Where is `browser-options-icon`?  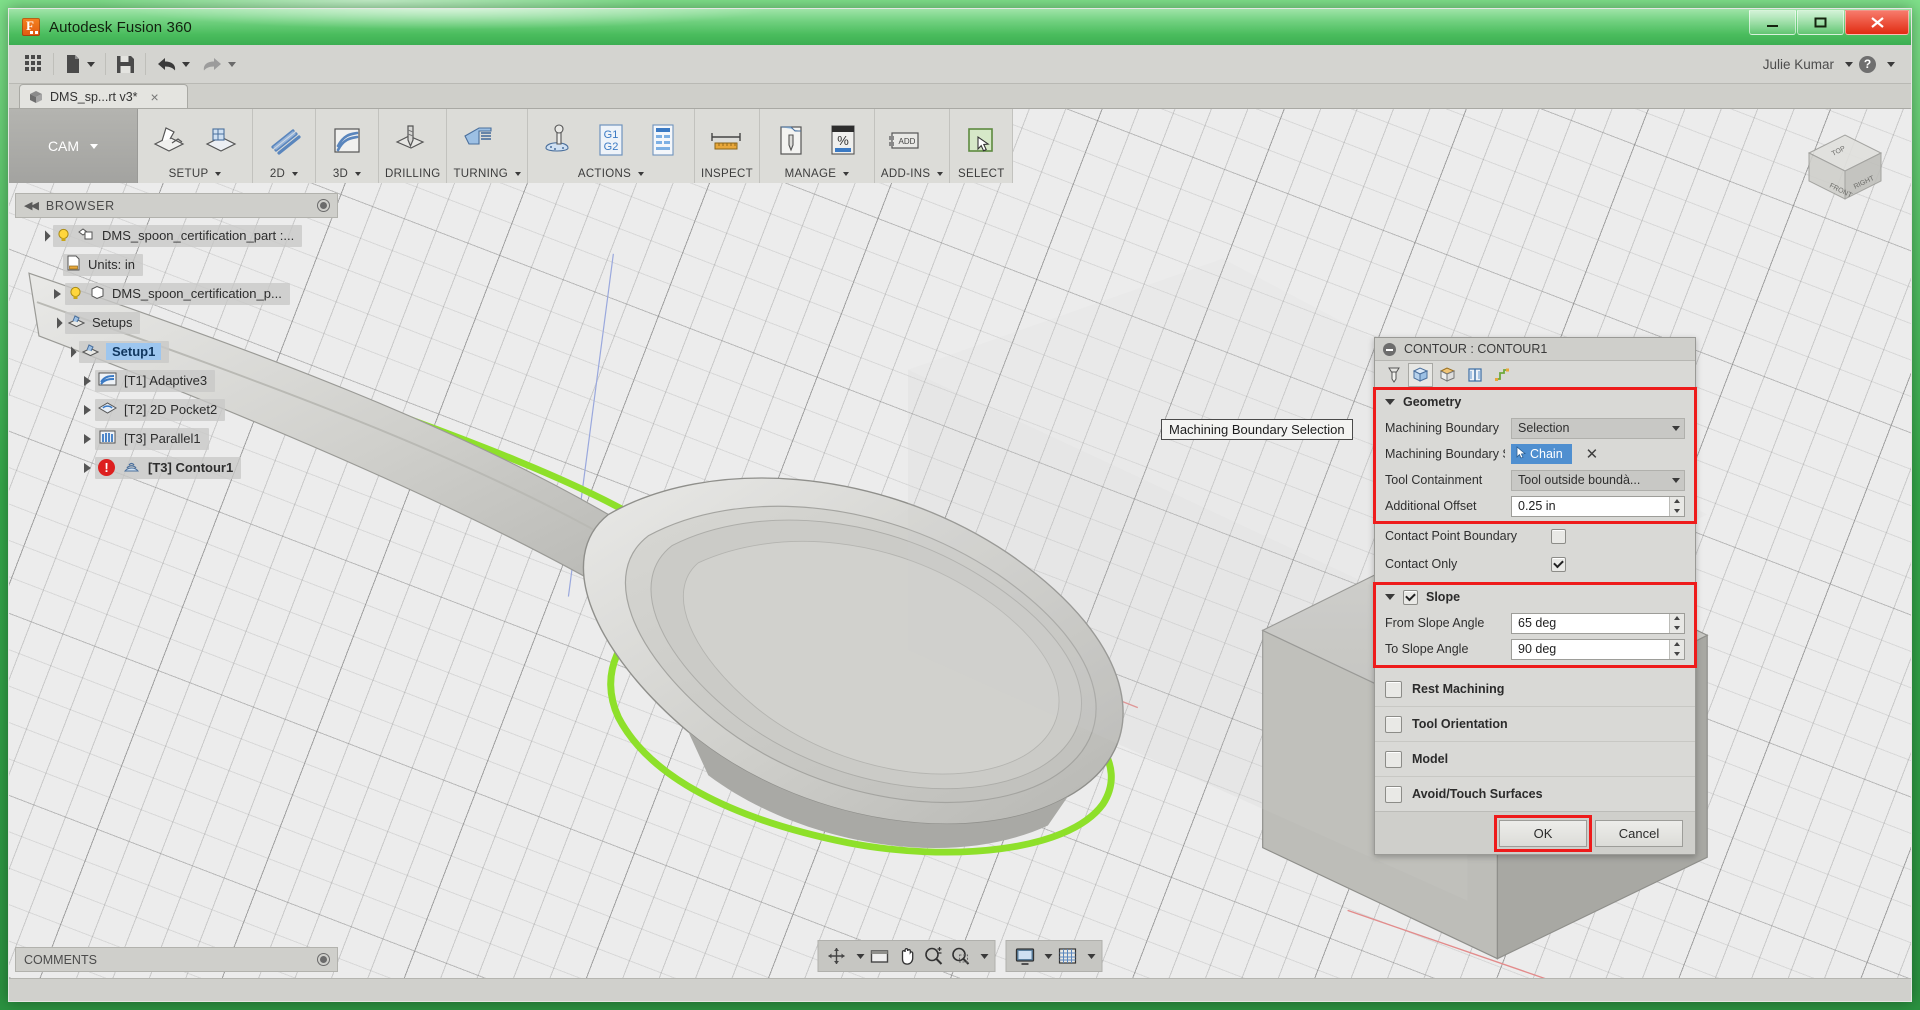 browser-options-icon is located at coordinates (323, 205).